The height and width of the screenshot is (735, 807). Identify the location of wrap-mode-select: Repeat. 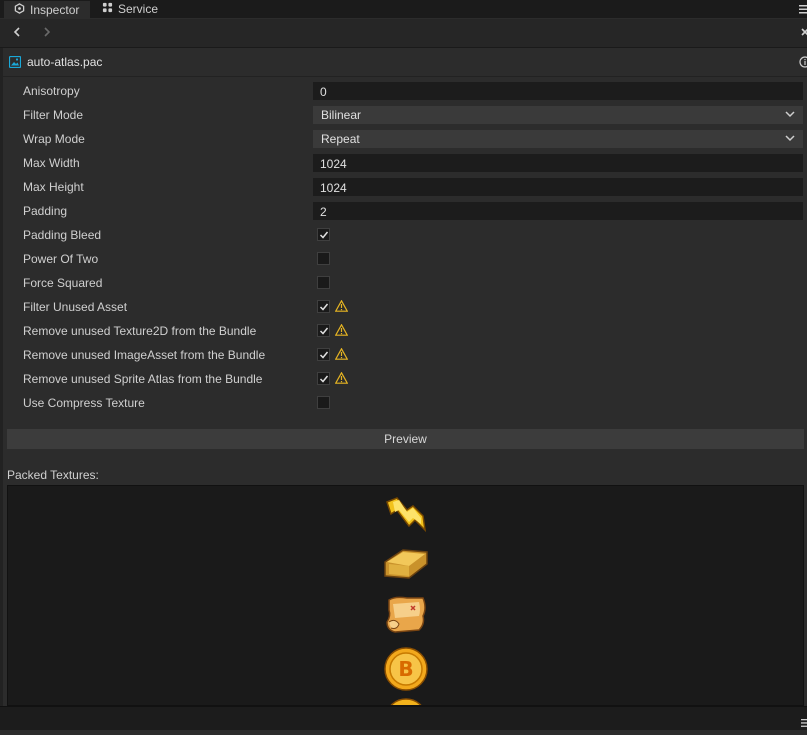
(558, 139).